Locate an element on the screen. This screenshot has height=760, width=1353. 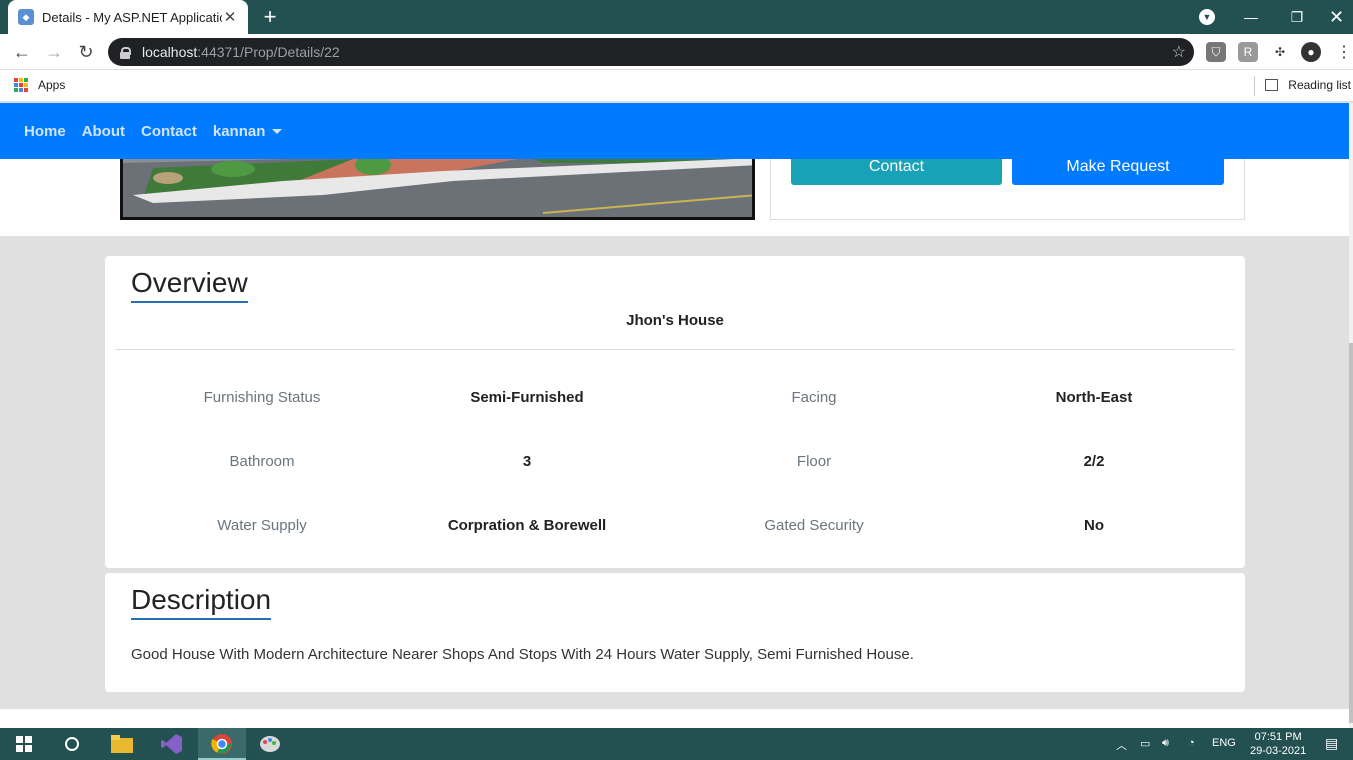
reading-list-button: Reading list is located at coordinates (1308, 85).